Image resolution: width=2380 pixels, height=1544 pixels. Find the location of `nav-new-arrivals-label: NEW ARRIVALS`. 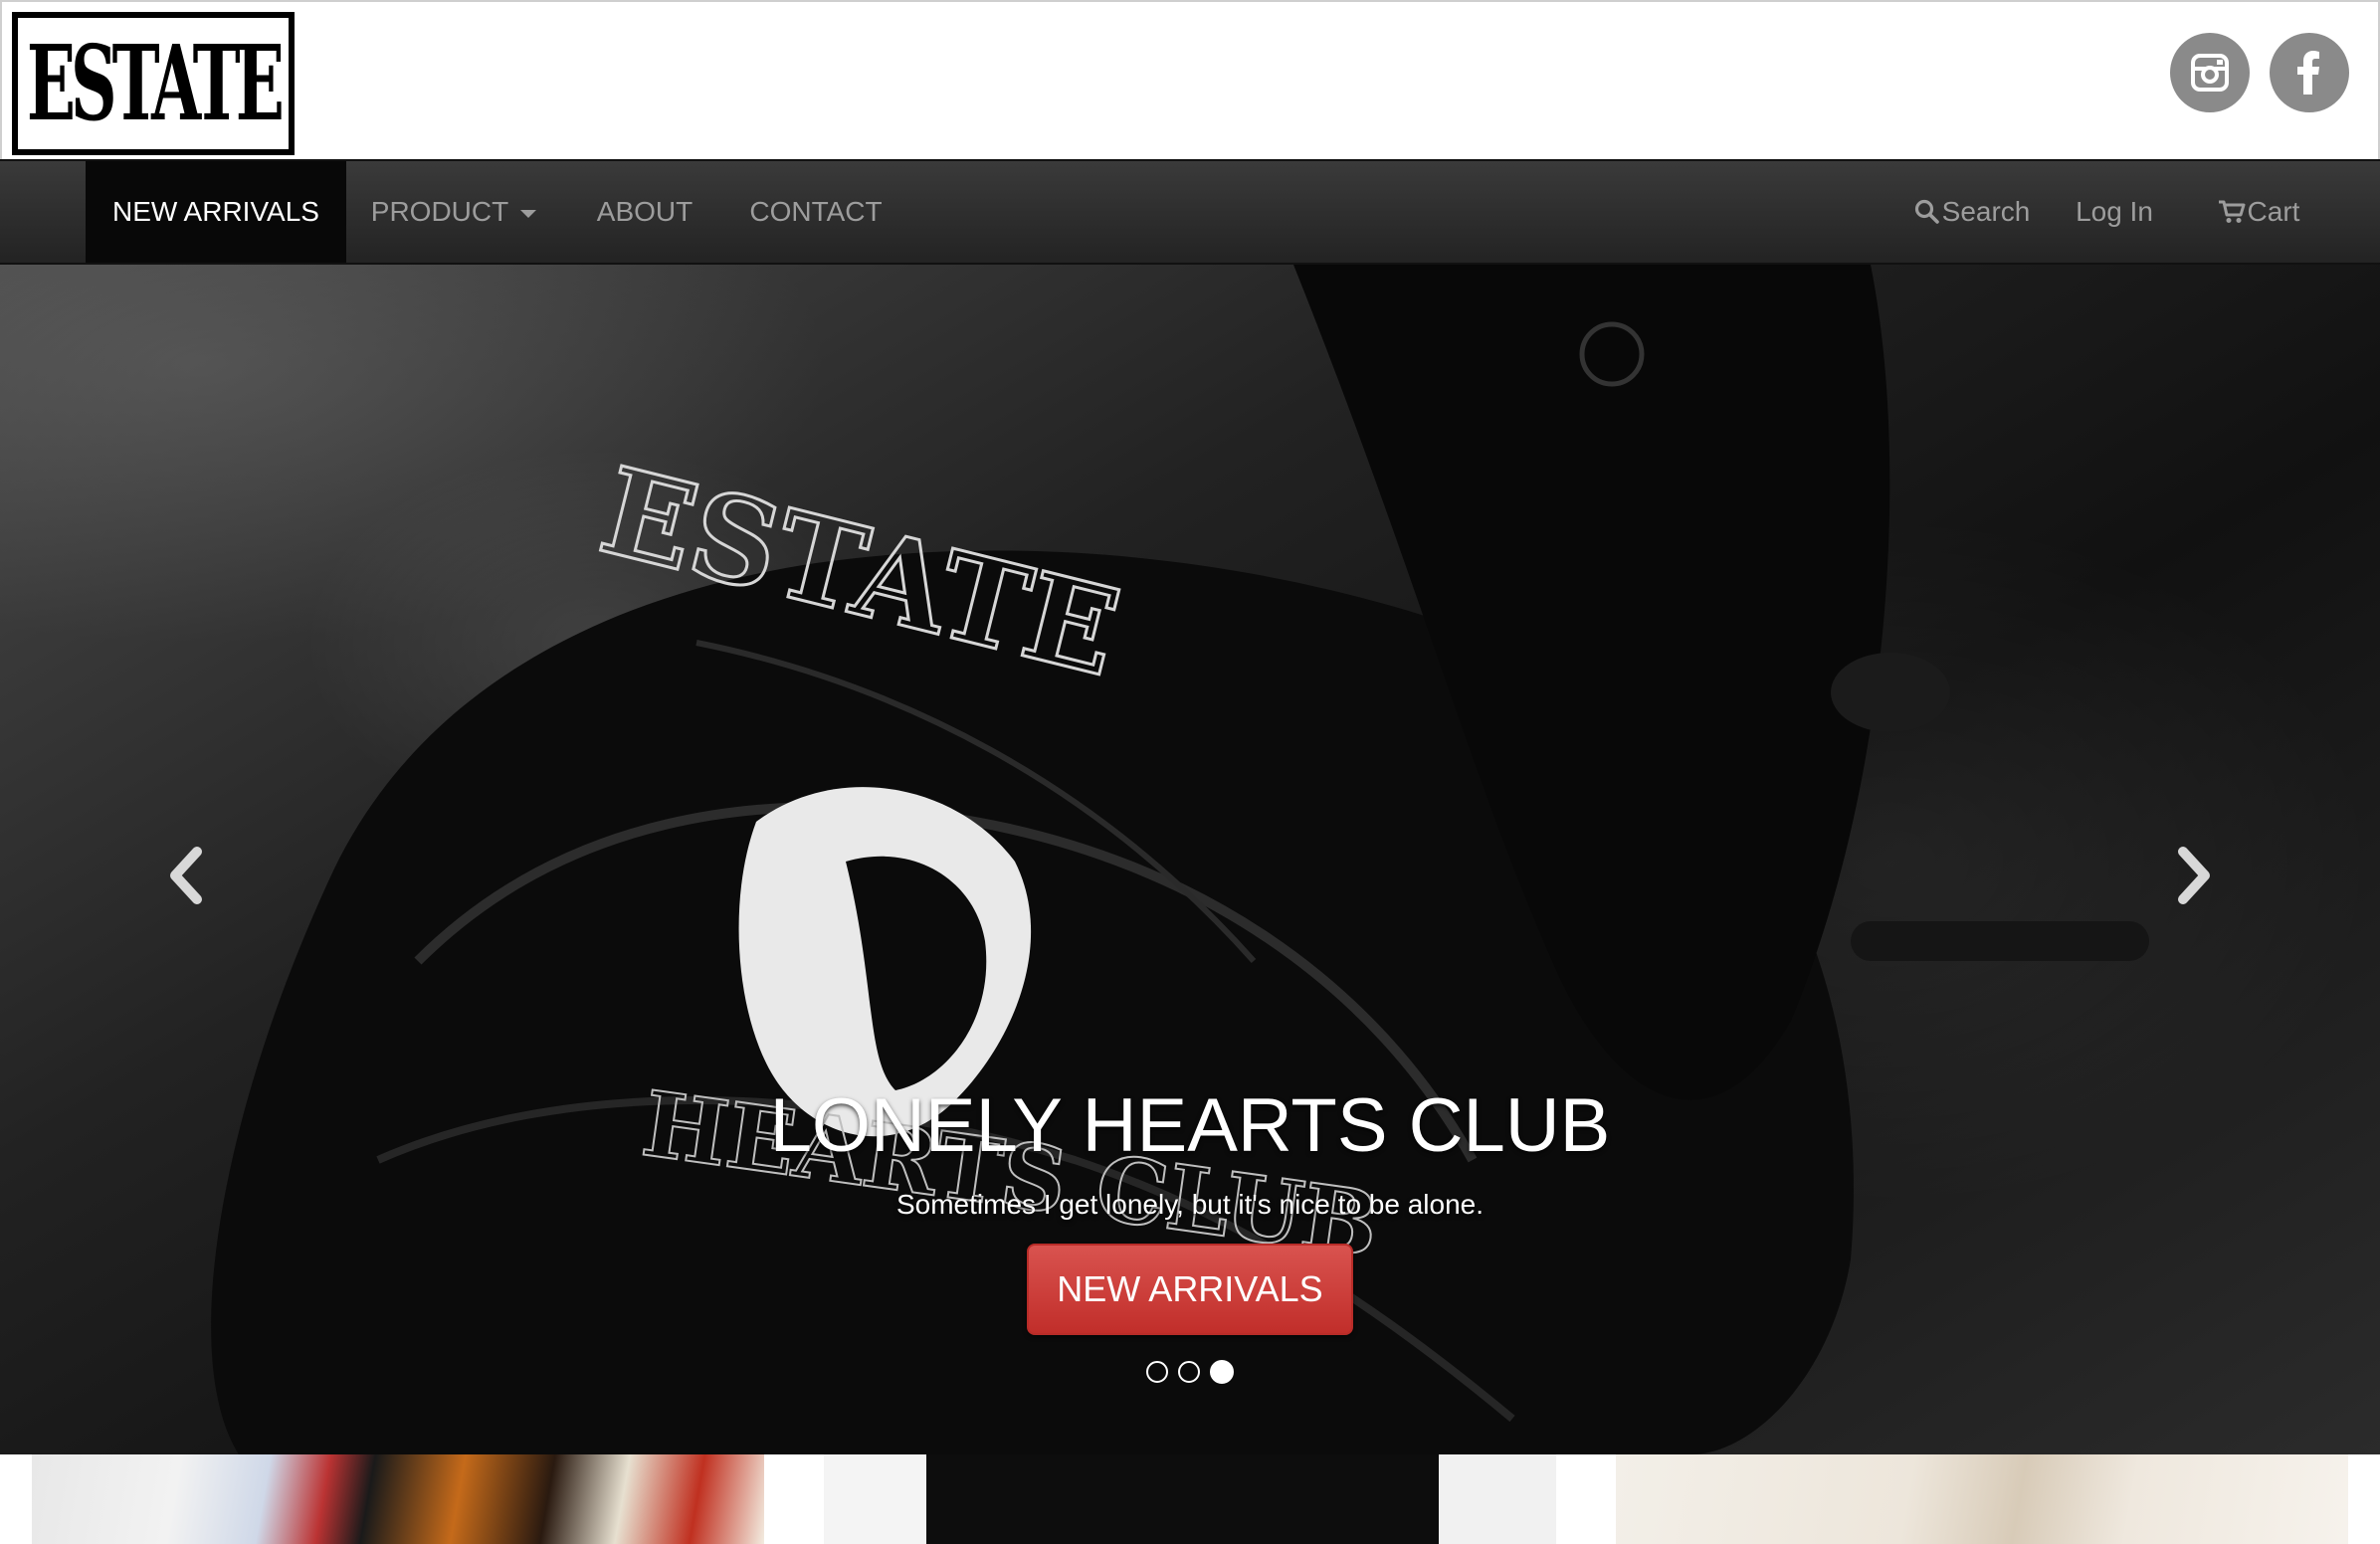

nav-new-arrivals-label: NEW ARRIVALS is located at coordinates (215, 211).